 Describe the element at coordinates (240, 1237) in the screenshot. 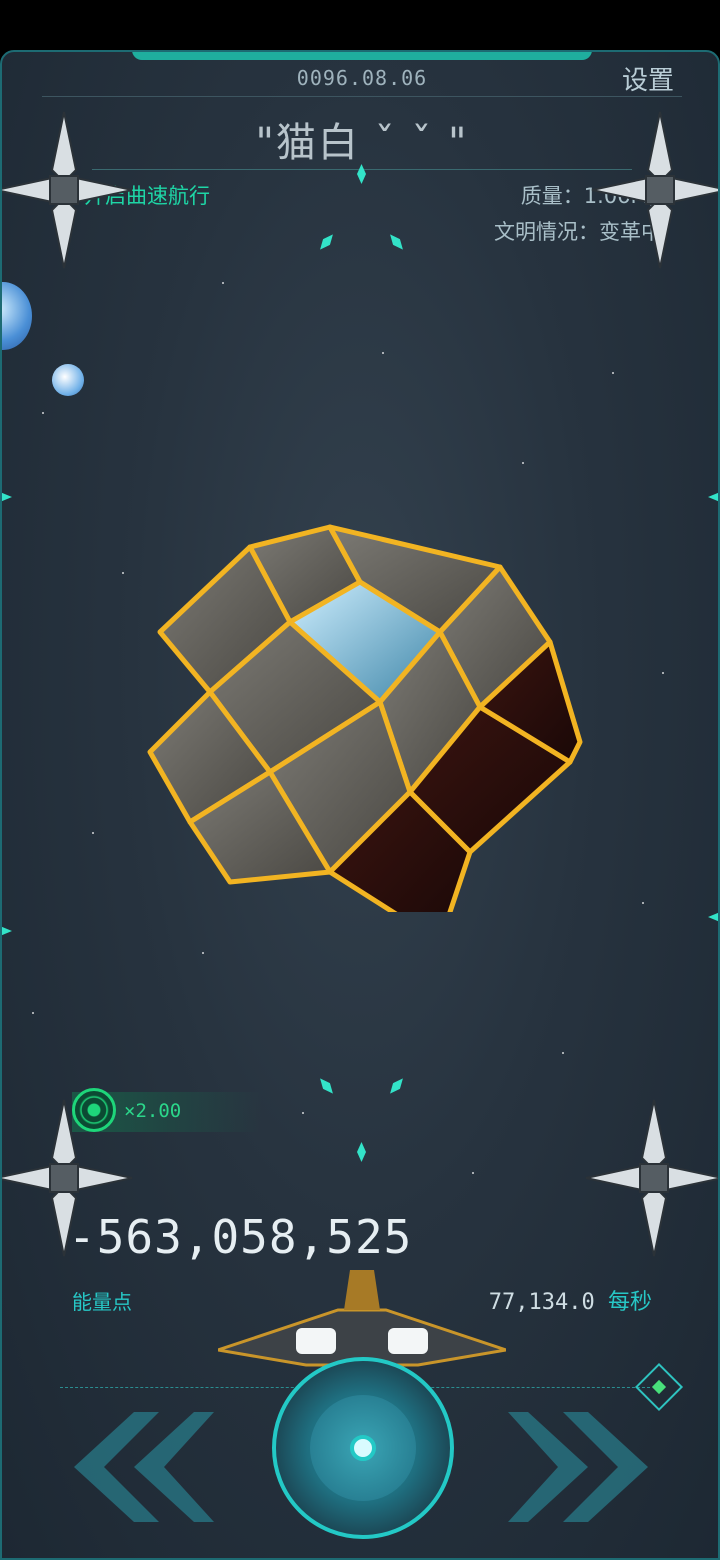

I see `energy-points-value: -563,058,525` at that location.